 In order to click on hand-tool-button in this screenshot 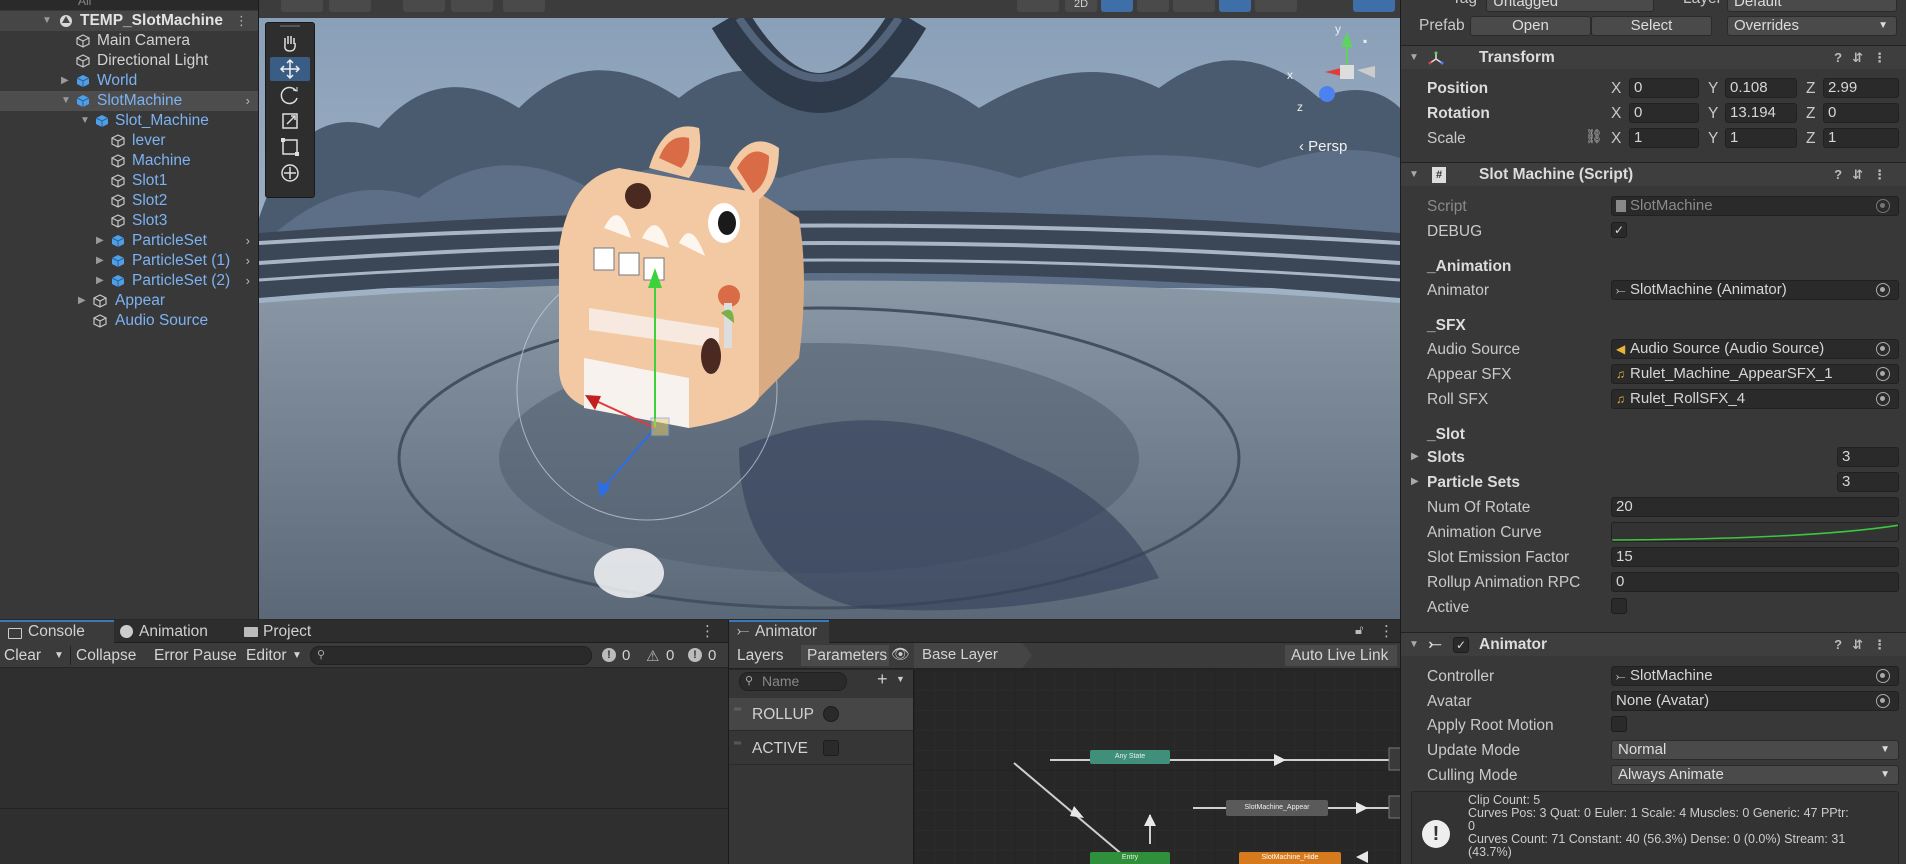, I will do `click(290, 43)`.